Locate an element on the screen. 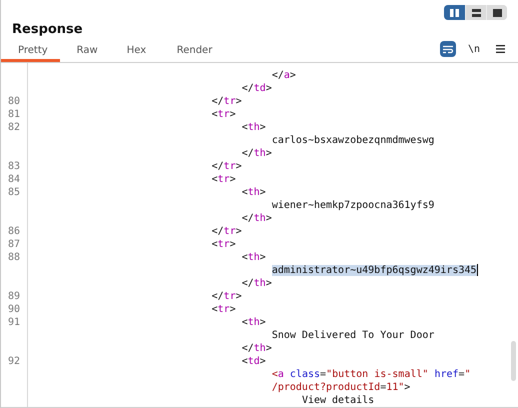 This screenshot has width=518, height=408. tab: Hex is located at coordinates (135, 52).